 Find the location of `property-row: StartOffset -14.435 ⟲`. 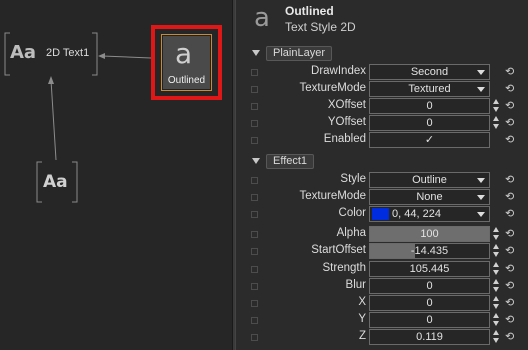

property-row: StartOffset -14.435 ⟲ is located at coordinates (382, 251).